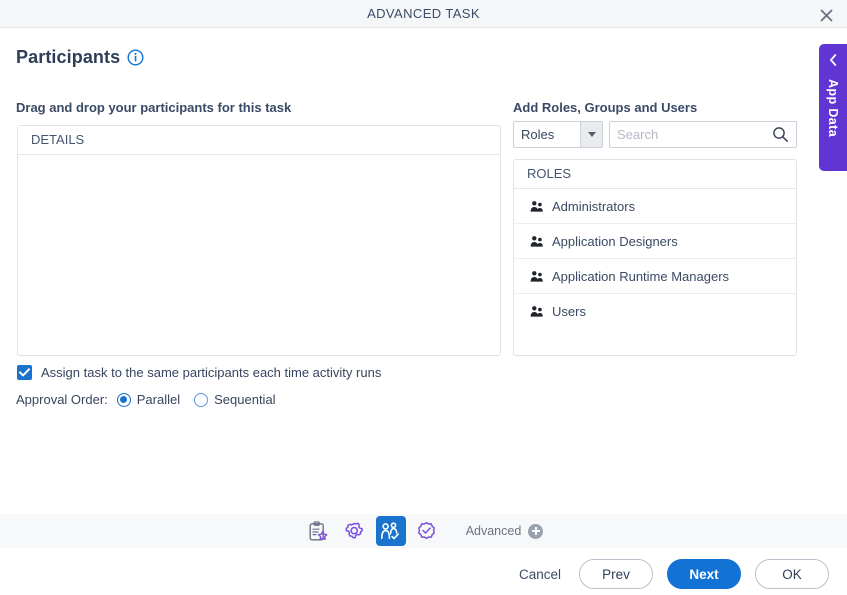  I want to click on page-header: Participants, so click(80, 57).